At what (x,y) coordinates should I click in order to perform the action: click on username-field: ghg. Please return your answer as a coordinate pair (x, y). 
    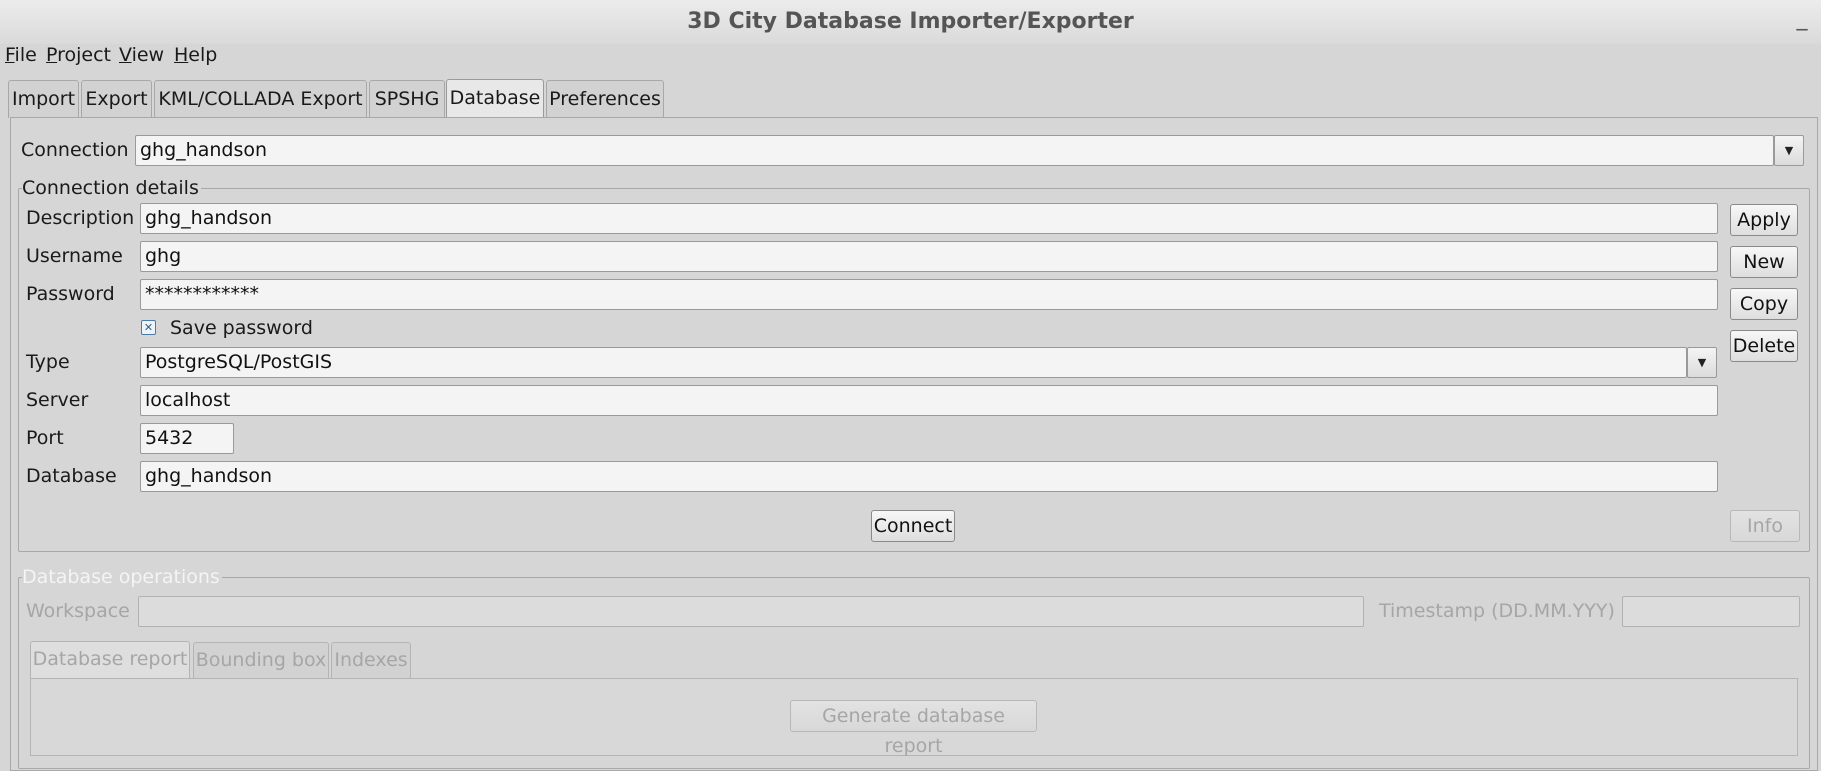
    Looking at the image, I should click on (929, 256).